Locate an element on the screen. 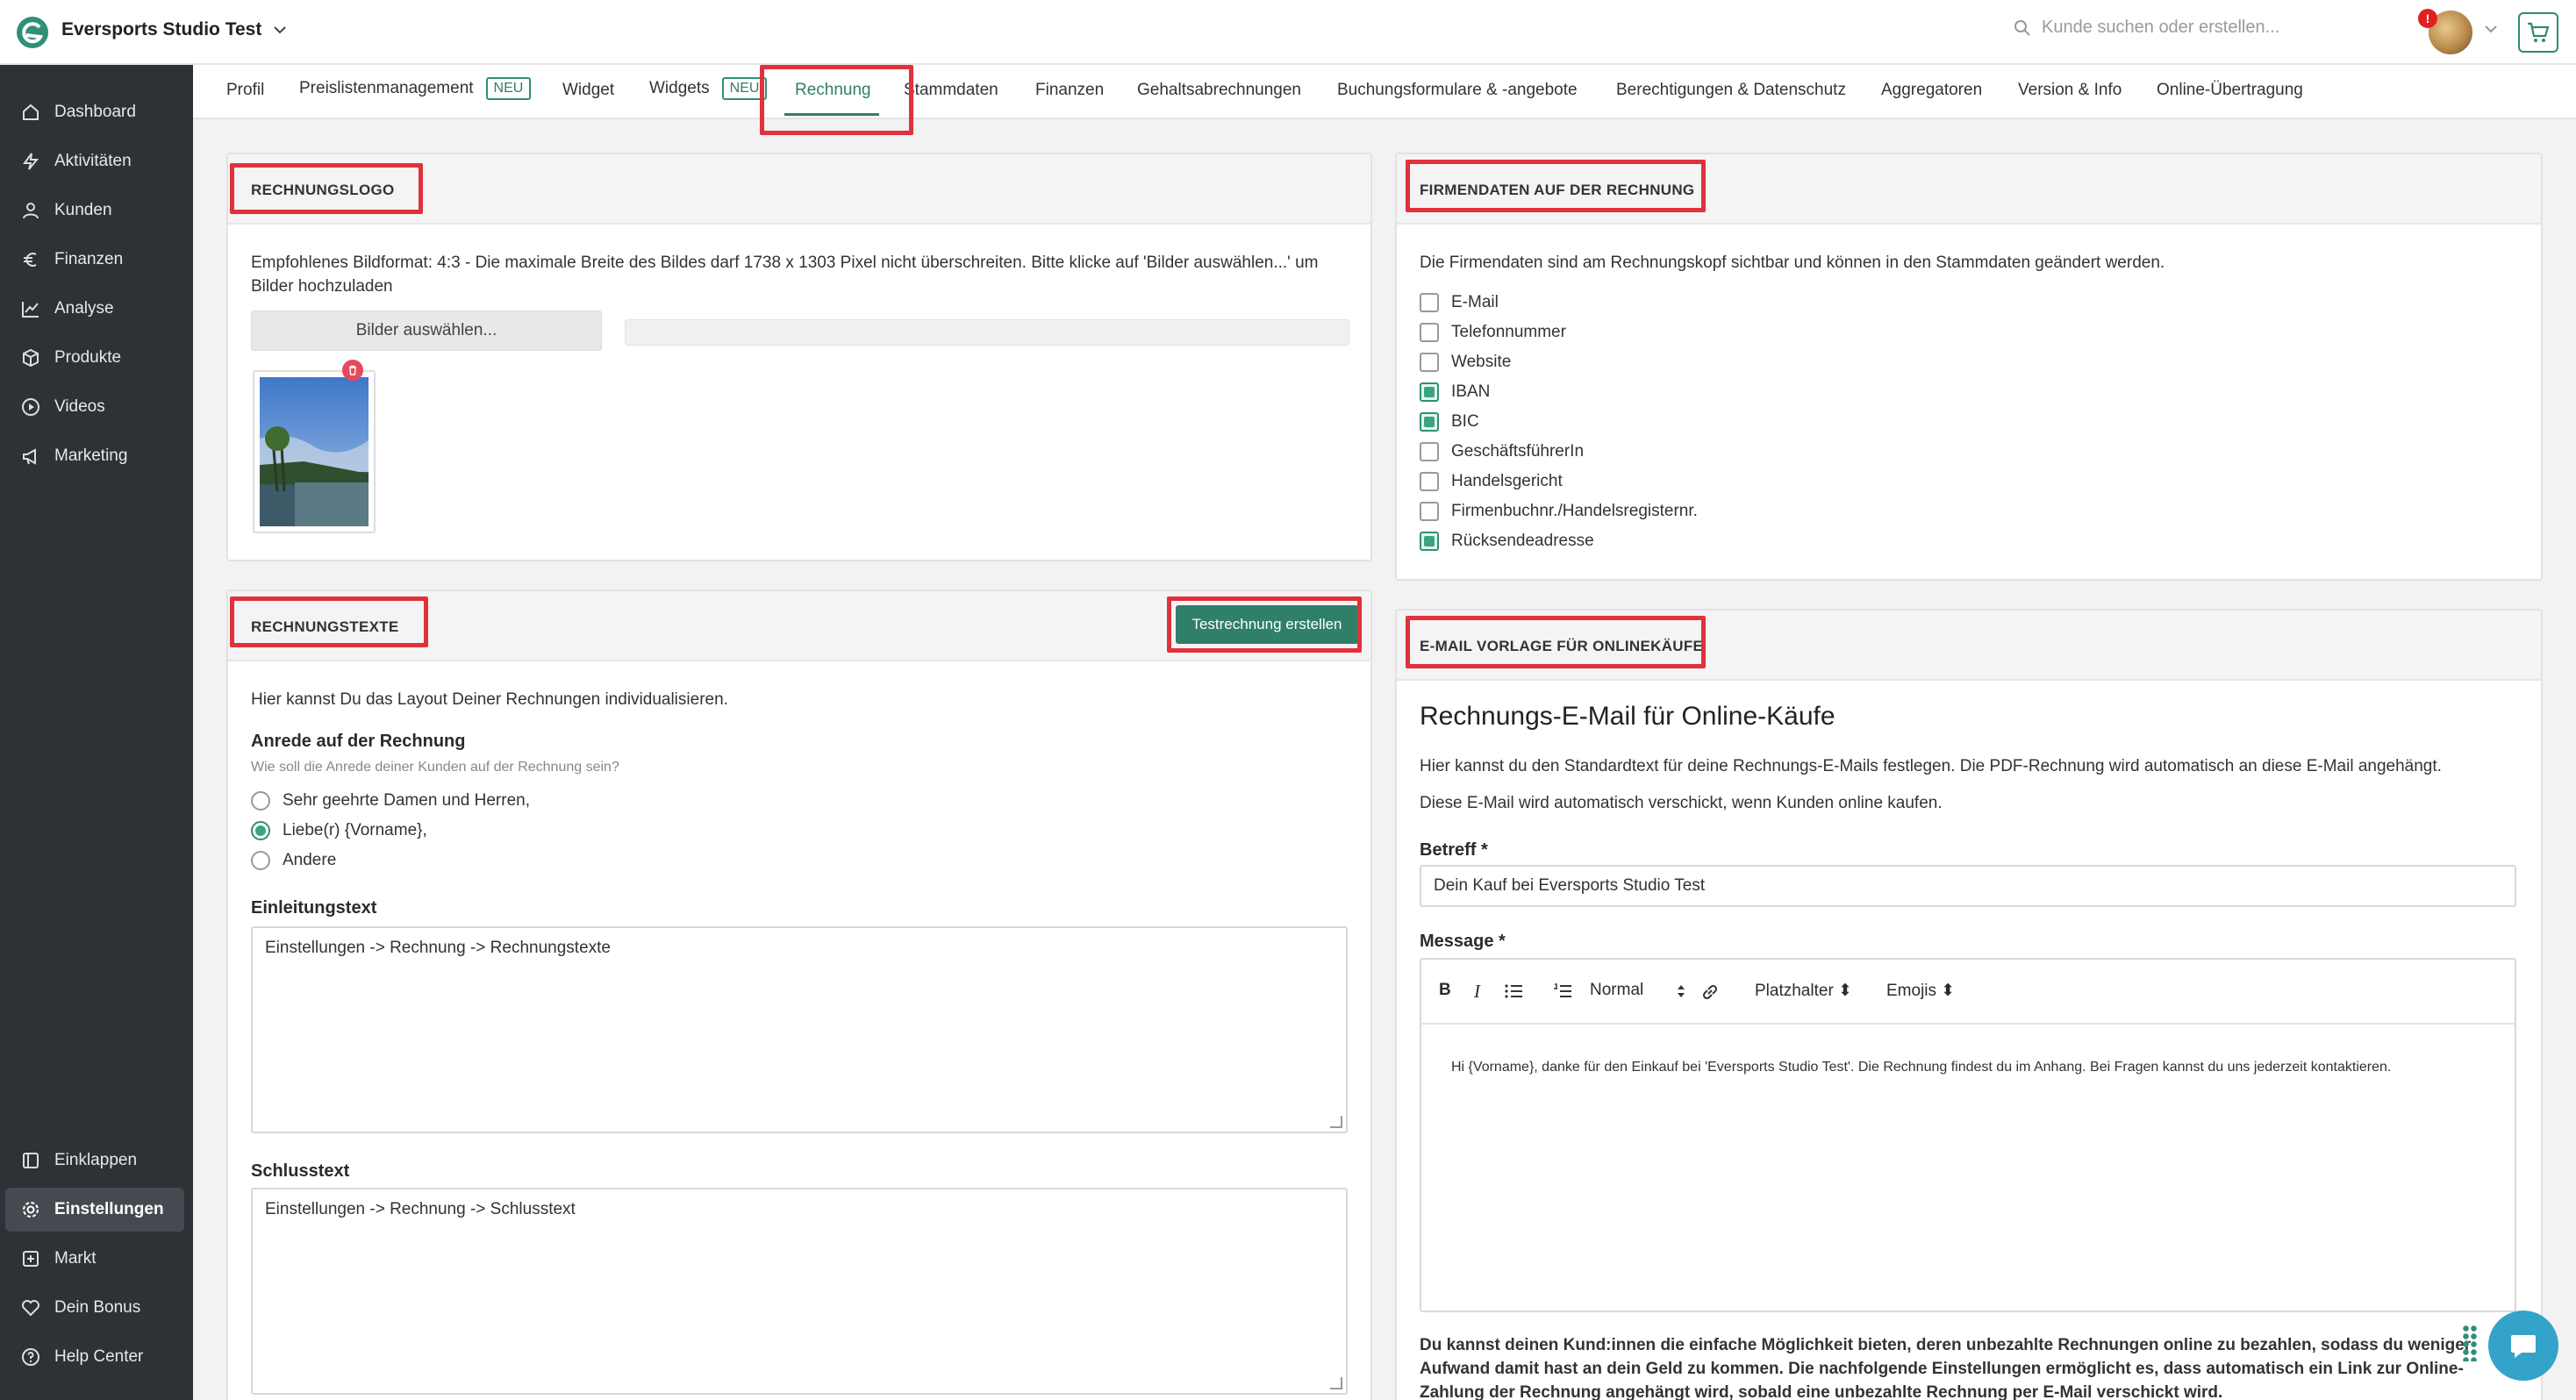 This screenshot has height=1400, width=2576. checkbox-return-address: Rücksendeadresse is located at coordinates (1507, 541).